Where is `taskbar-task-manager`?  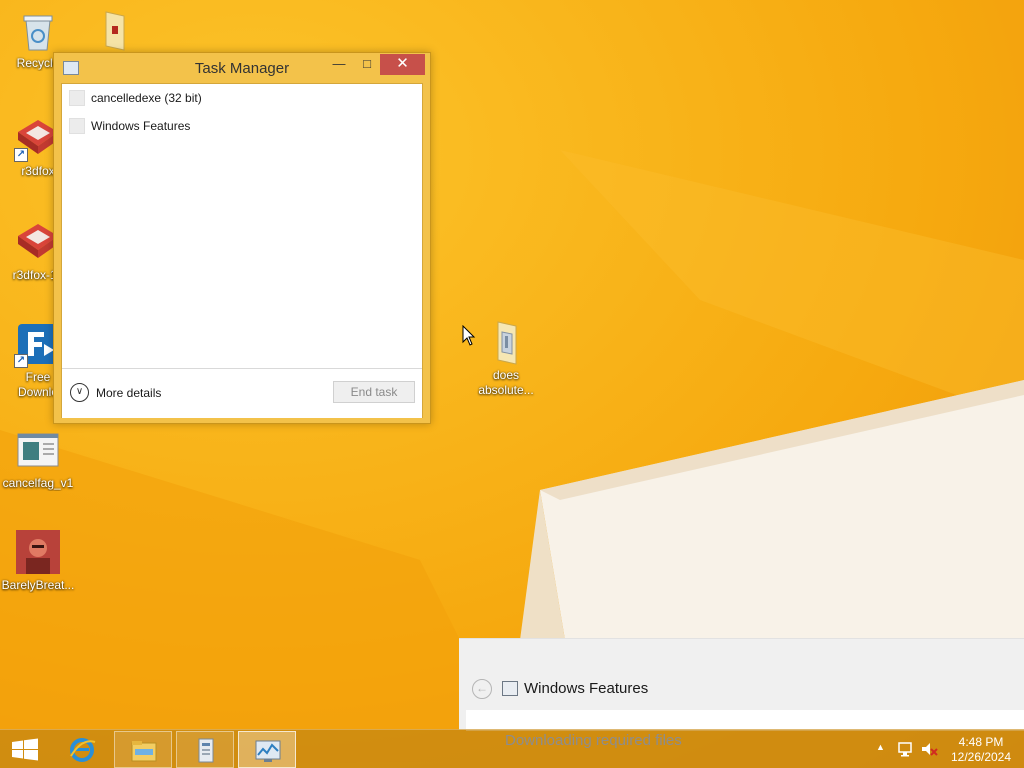
taskbar-task-manager is located at coordinates (267, 749).